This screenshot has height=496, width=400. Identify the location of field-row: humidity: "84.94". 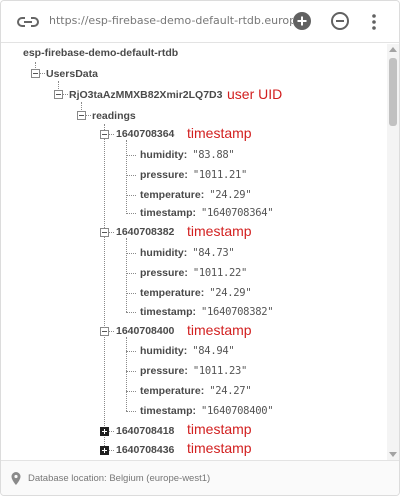
(187, 351).